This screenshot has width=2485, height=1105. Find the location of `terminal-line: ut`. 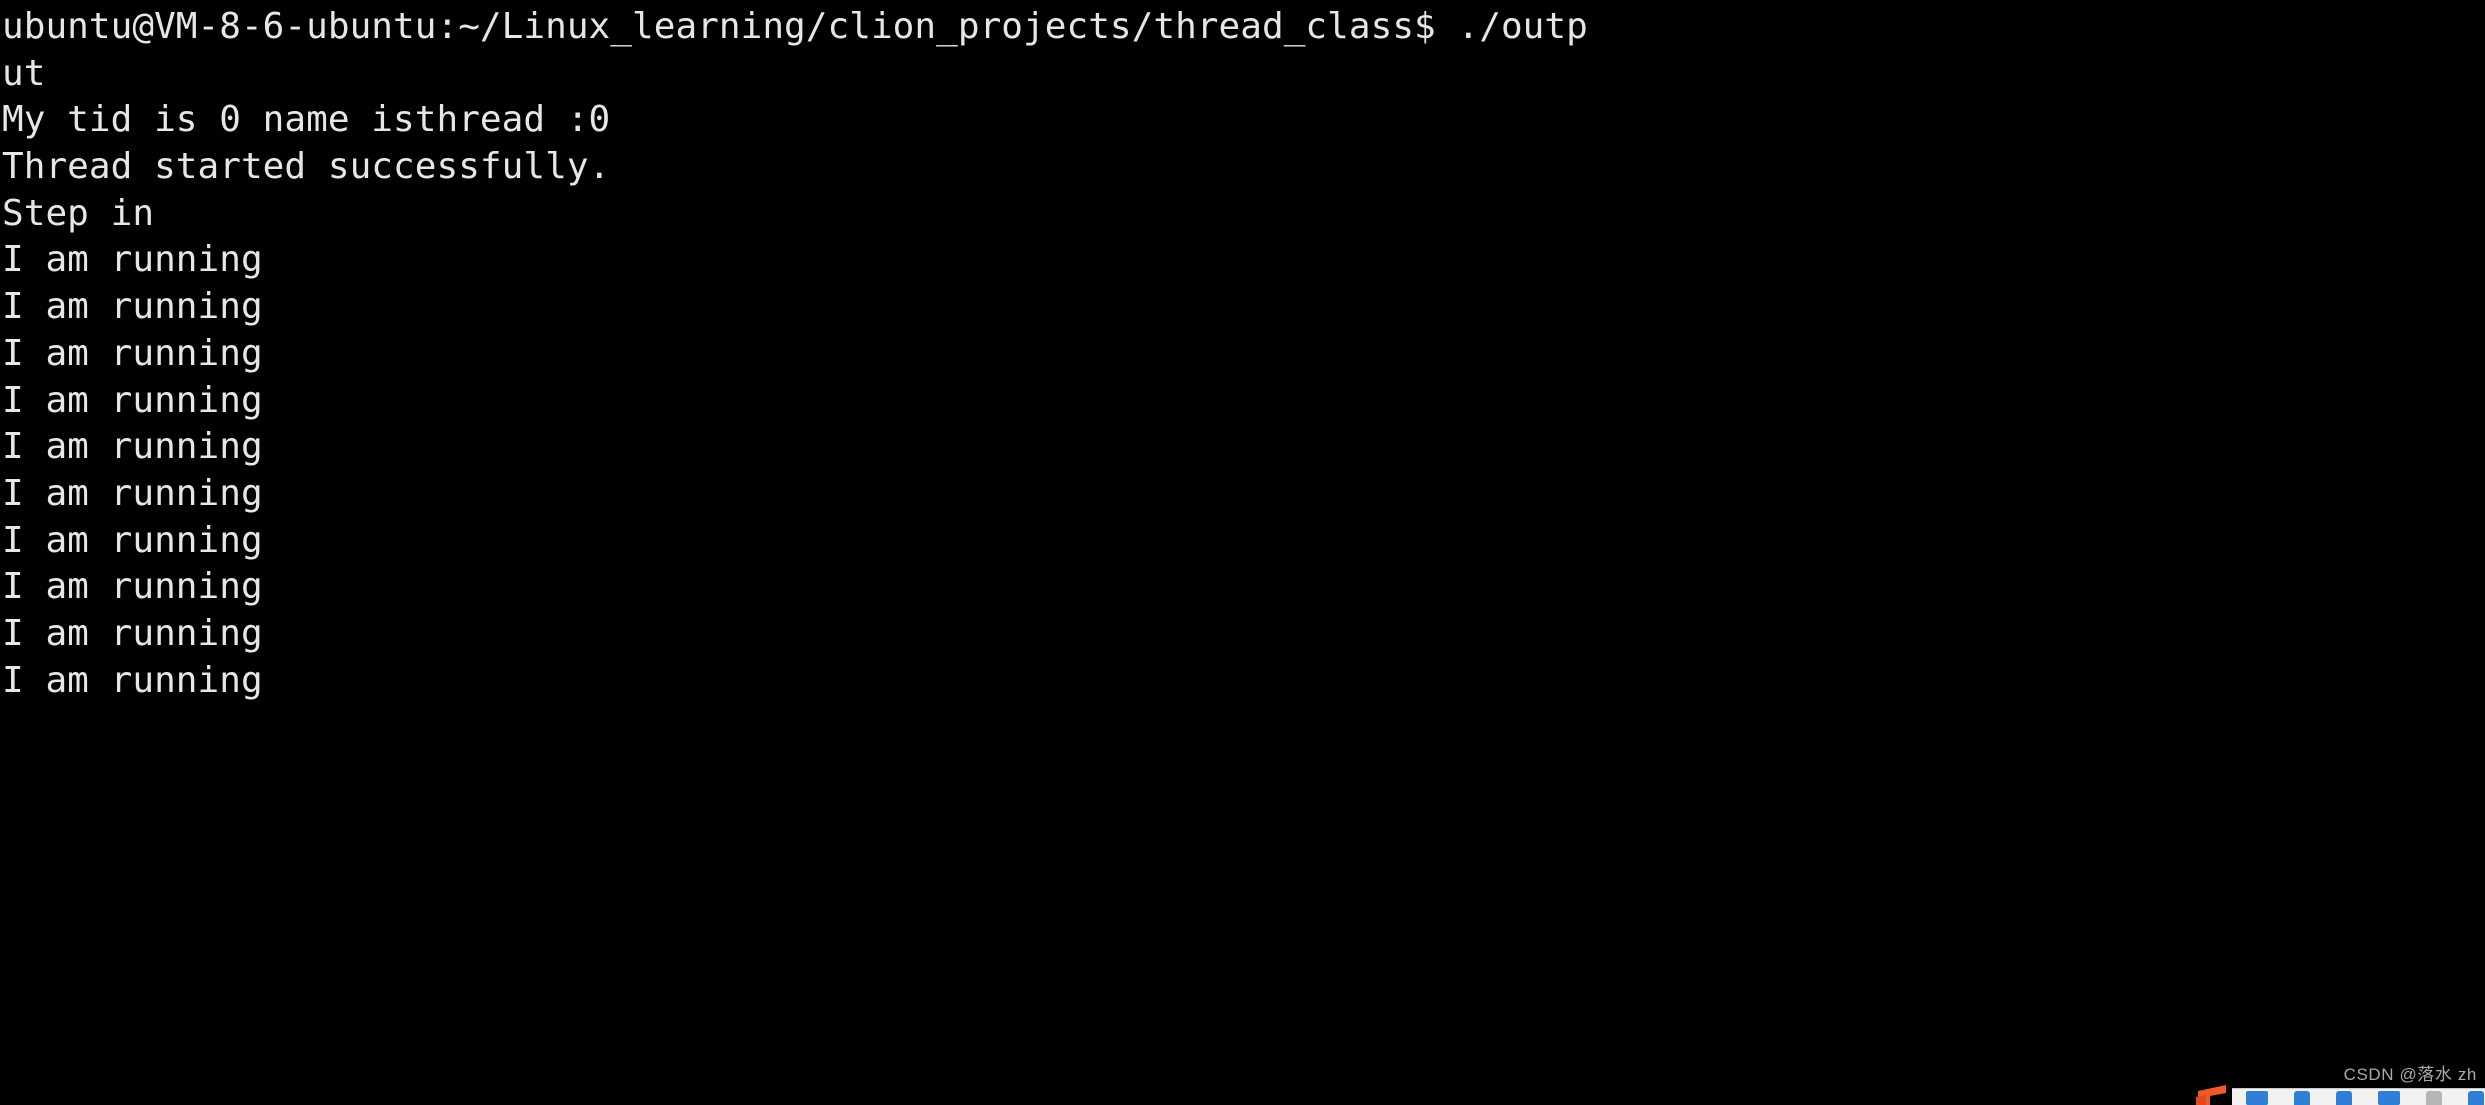

terminal-line: ut is located at coordinates (24, 73).